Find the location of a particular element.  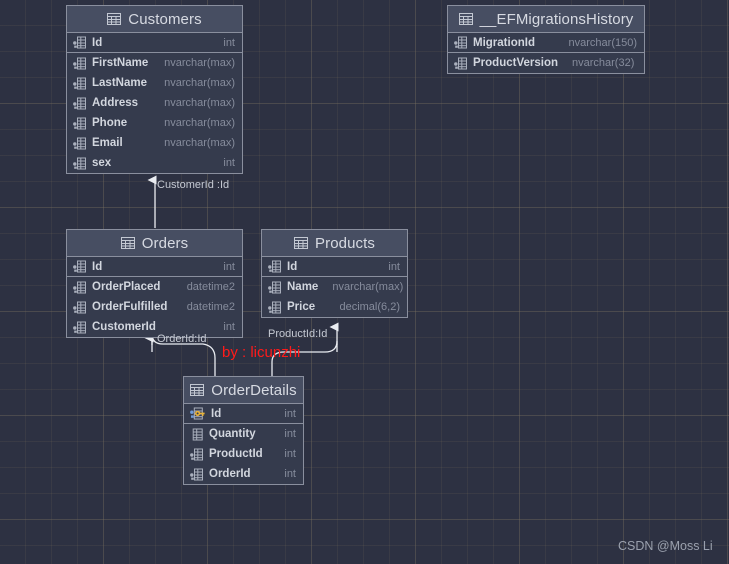

table-header-orderdetails: OrderDetails is located at coordinates (243, 390).